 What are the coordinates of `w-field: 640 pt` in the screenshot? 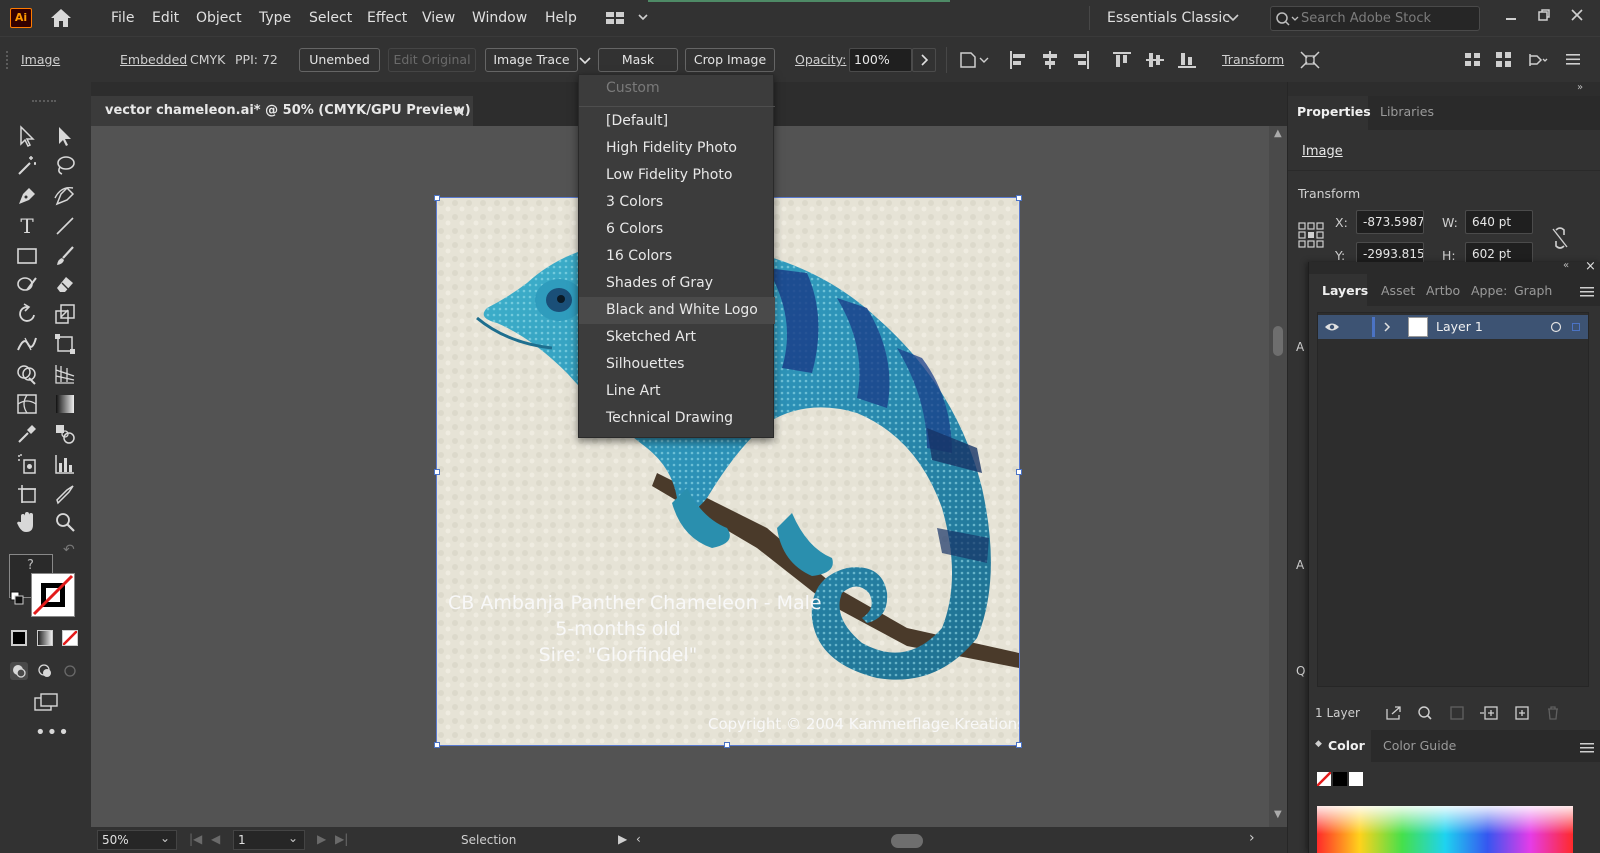 It's located at (1499, 222).